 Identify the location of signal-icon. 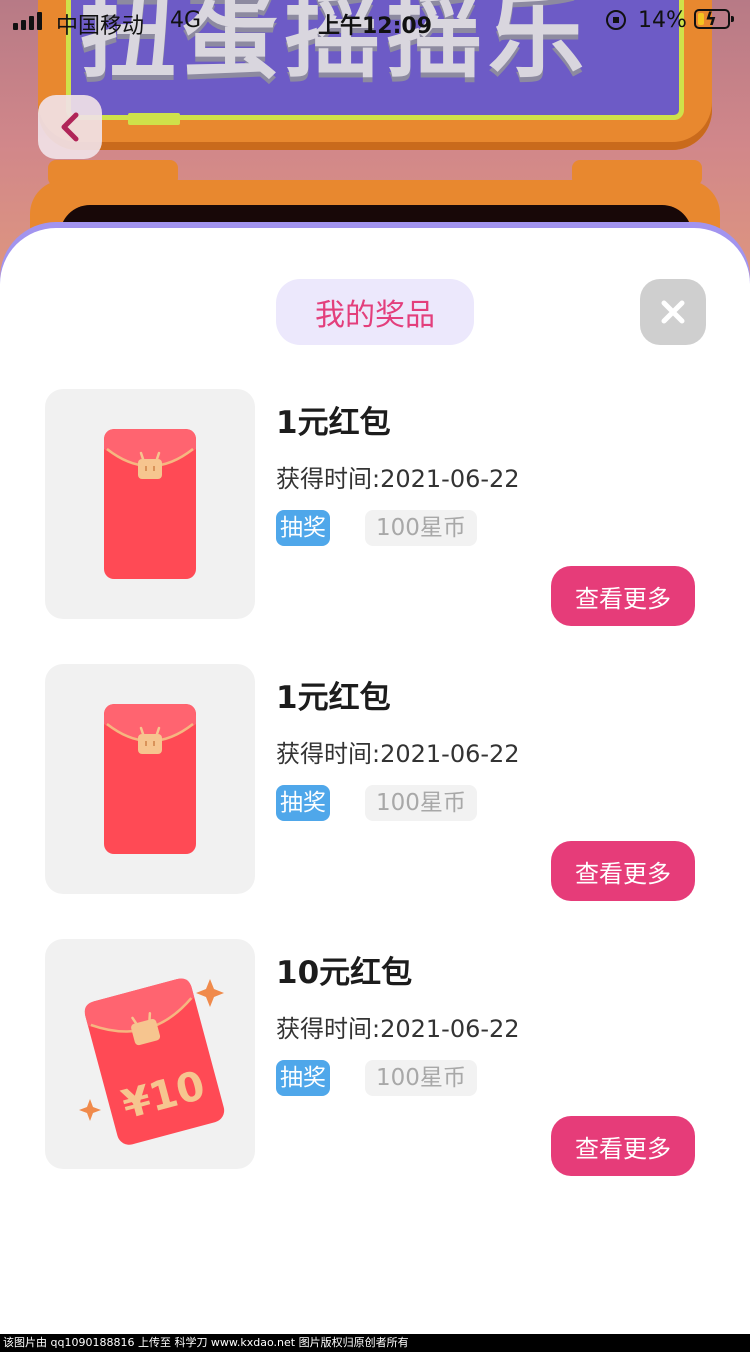
(27, 21).